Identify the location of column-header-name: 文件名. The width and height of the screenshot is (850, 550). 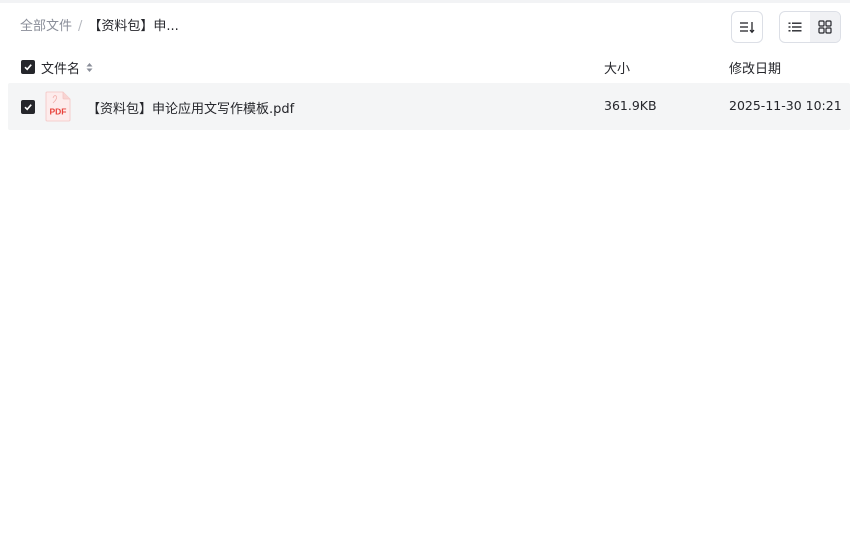
(67, 67).